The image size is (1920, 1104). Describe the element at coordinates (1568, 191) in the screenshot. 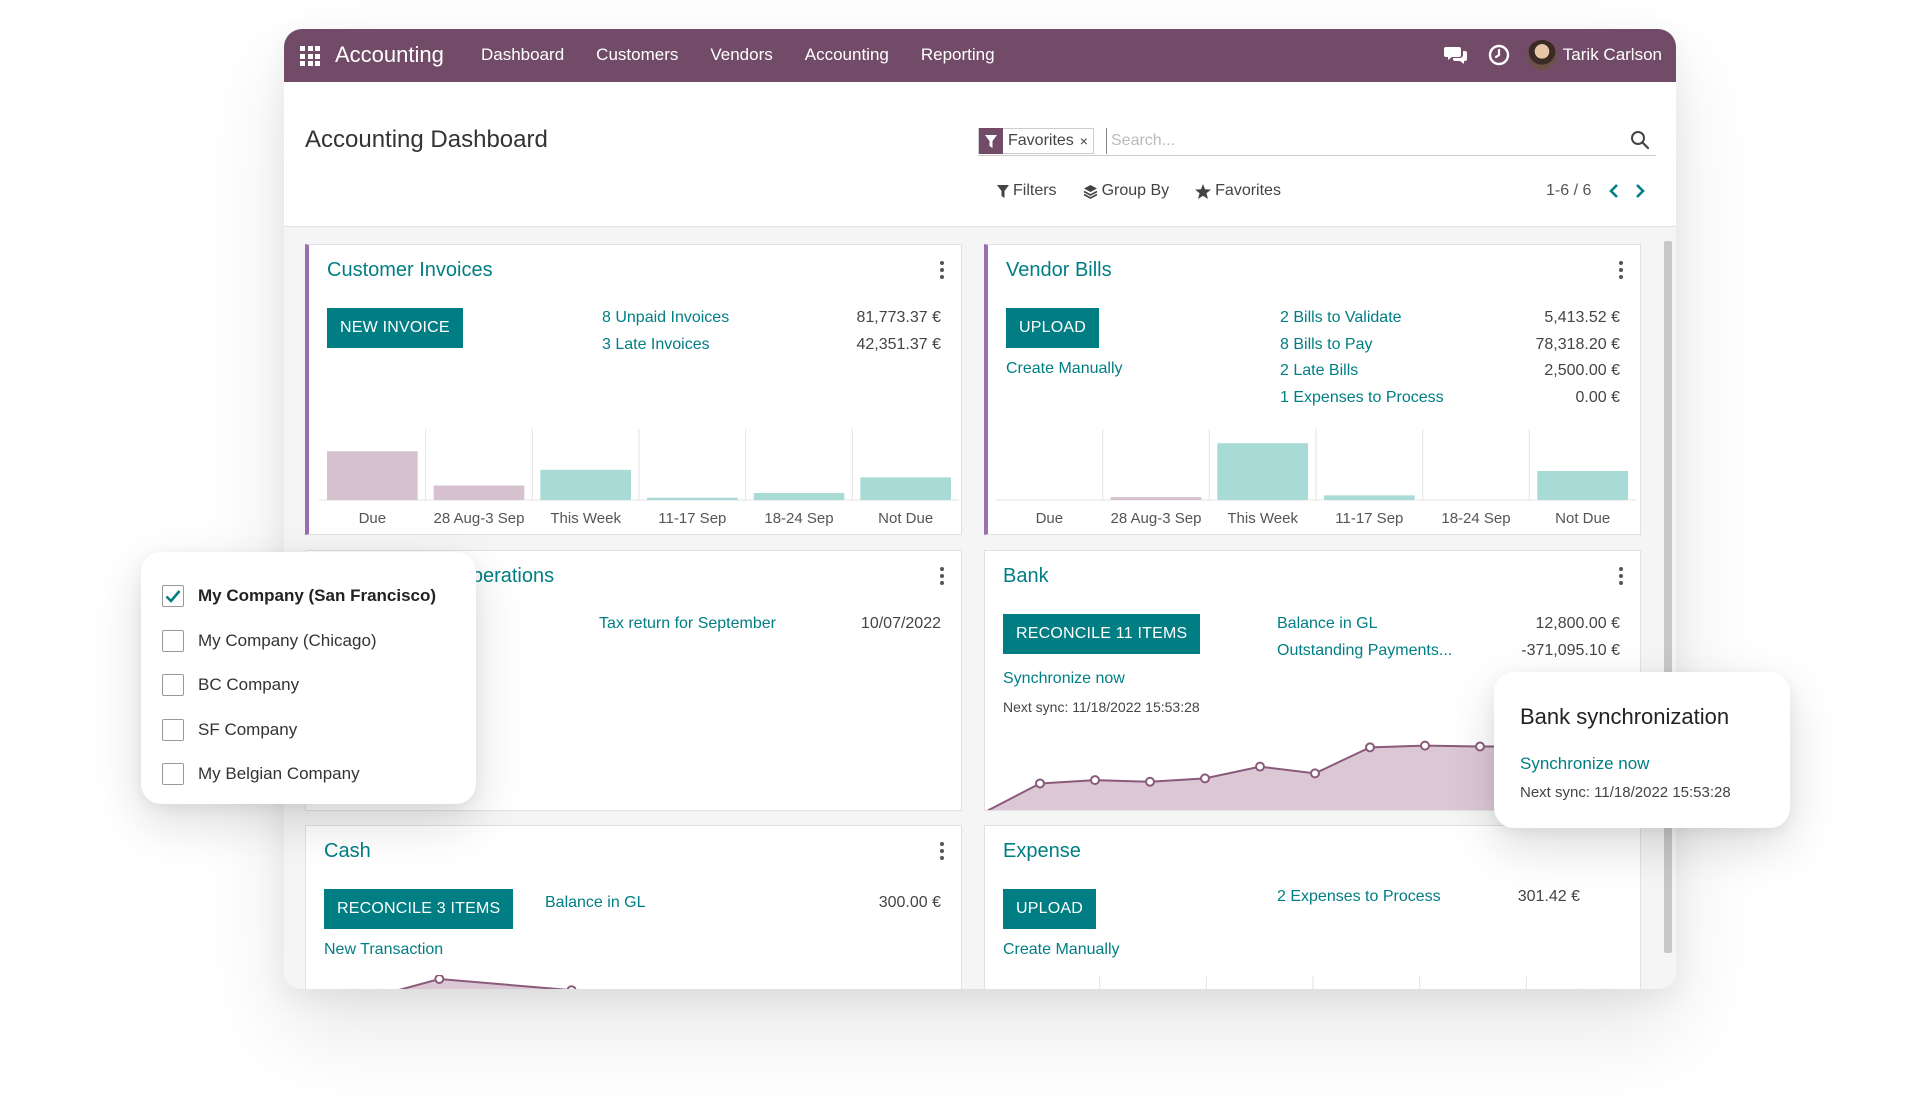

I see `pager-value: 1-6 / 6` at that location.